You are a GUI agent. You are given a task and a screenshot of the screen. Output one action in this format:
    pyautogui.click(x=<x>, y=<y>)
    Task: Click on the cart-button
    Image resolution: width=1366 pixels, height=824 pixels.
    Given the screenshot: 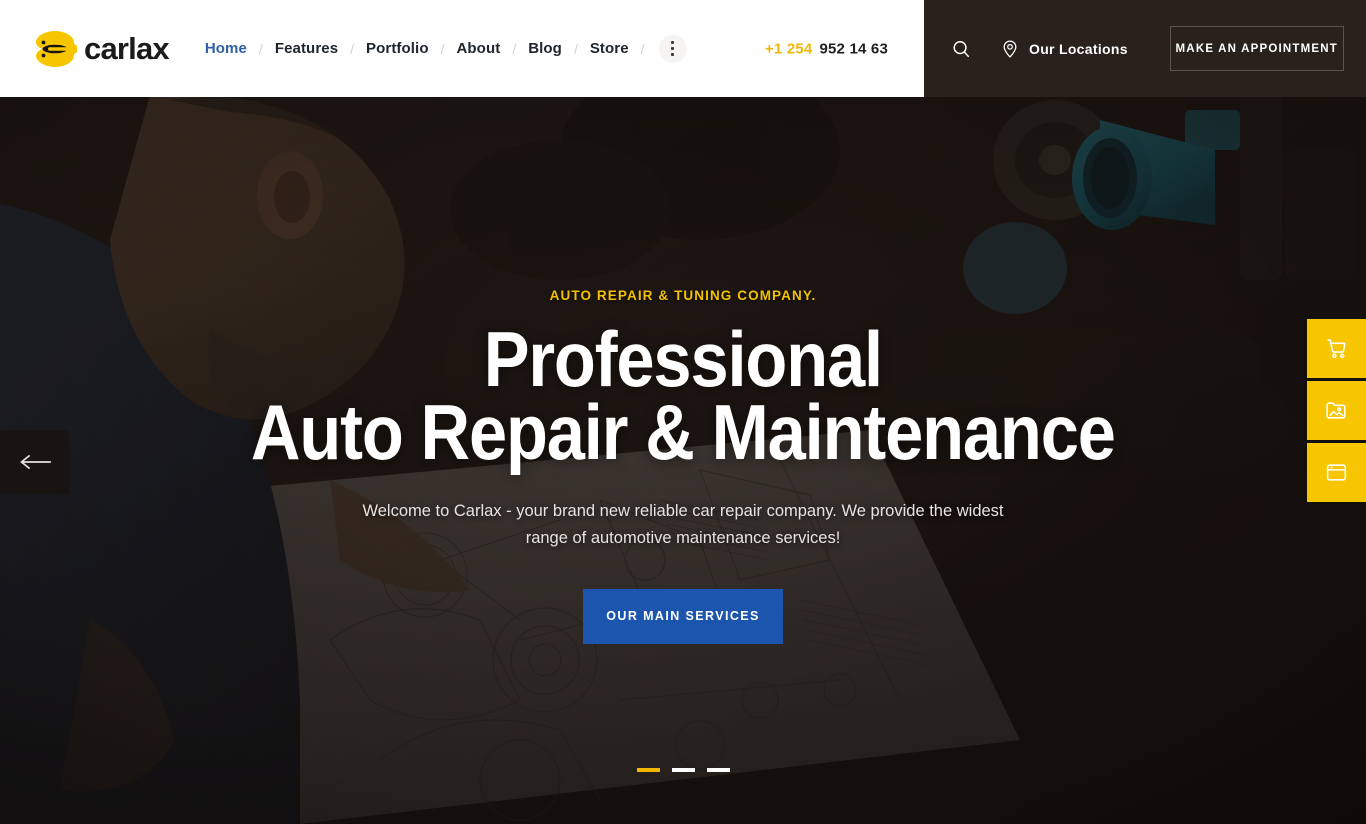 What is the action you would take?
    pyautogui.click(x=1336, y=348)
    